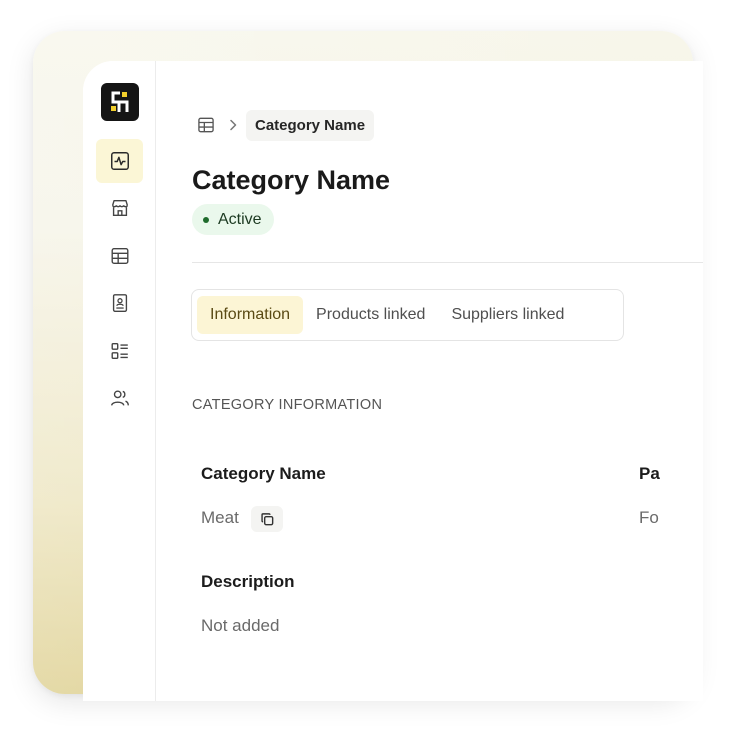 The height and width of the screenshot is (738, 735). Describe the element at coordinates (240, 219) in the screenshot. I see `status-label: Active` at that location.